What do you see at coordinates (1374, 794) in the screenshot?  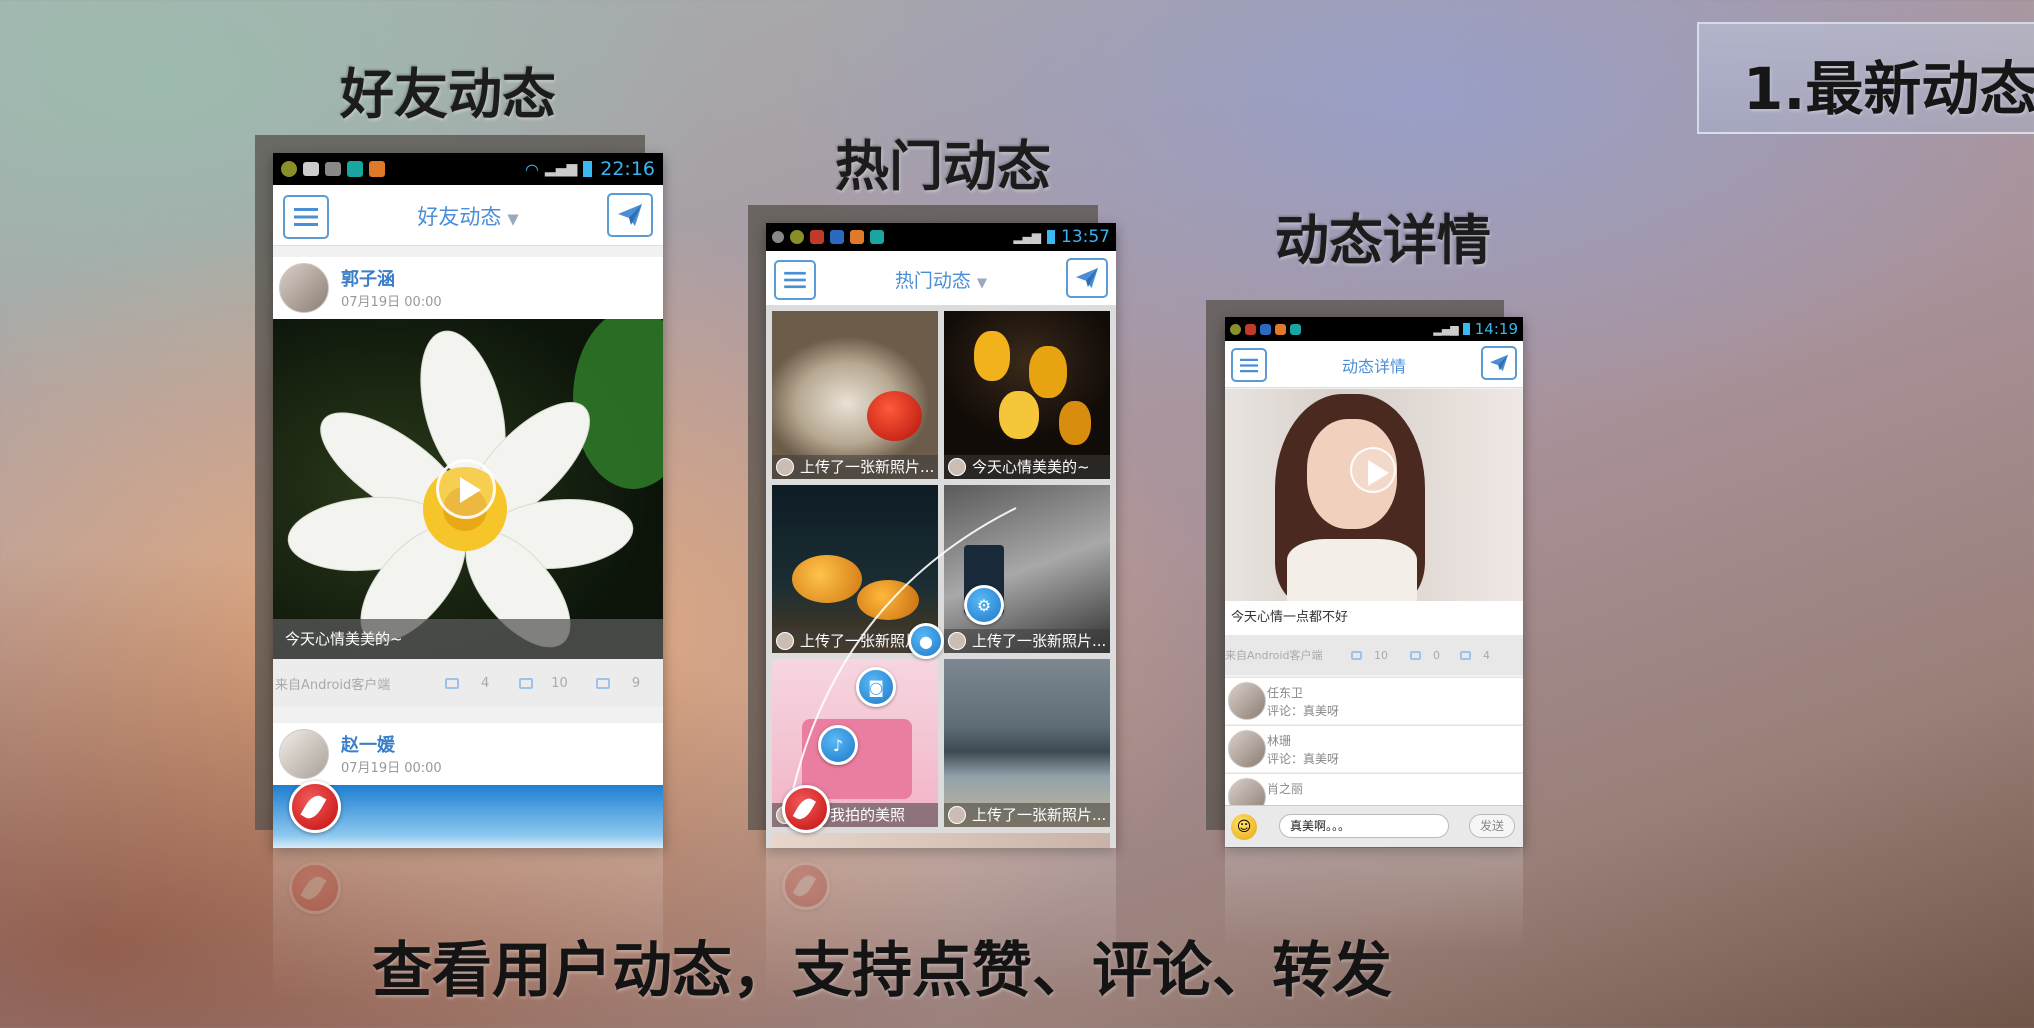 I see `comment-item: 肖之丽` at bounding box center [1374, 794].